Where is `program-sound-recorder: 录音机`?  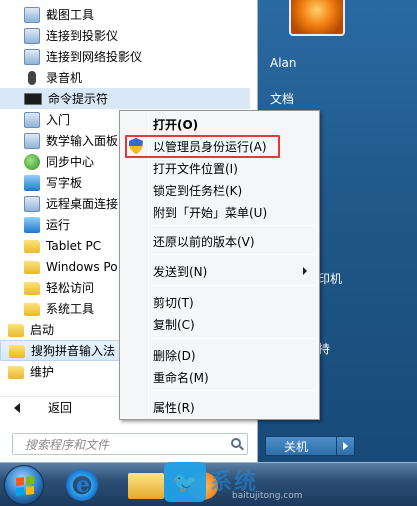
program-sound-recorder: 录音机 is located at coordinates (125, 77).